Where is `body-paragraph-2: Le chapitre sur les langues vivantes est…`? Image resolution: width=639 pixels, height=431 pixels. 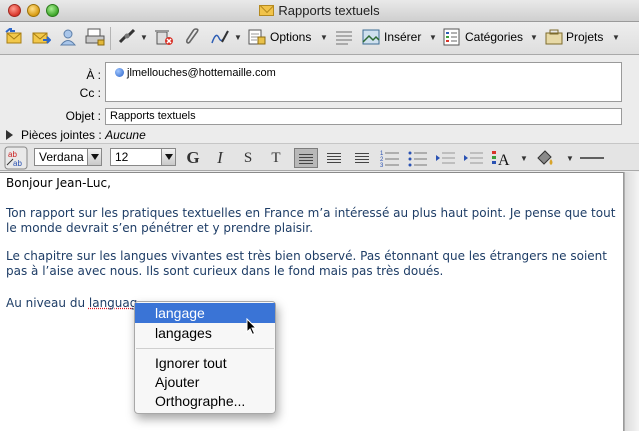 body-paragraph-2: Le chapitre sur les langues vivantes est… is located at coordinates (306, 263).